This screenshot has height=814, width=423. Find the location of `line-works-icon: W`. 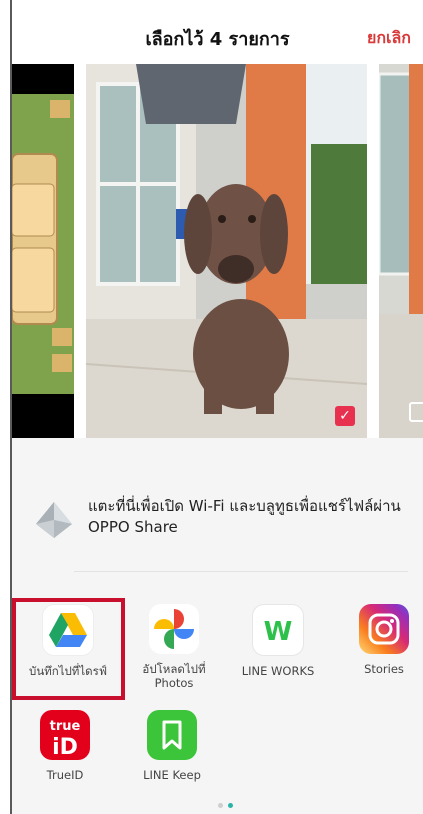

line-works-icon: W is located at coordinates (278, 630).